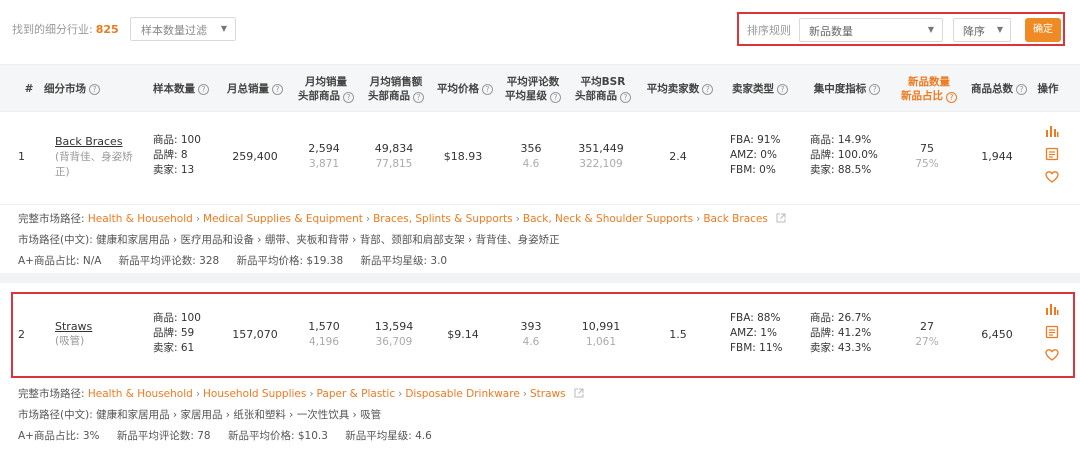  What do you see at coordinates (603, 89) in the screenshot?
I see `col-avg-bsr: 平均BSR 头部商品?` at bounding box center [603, 89].